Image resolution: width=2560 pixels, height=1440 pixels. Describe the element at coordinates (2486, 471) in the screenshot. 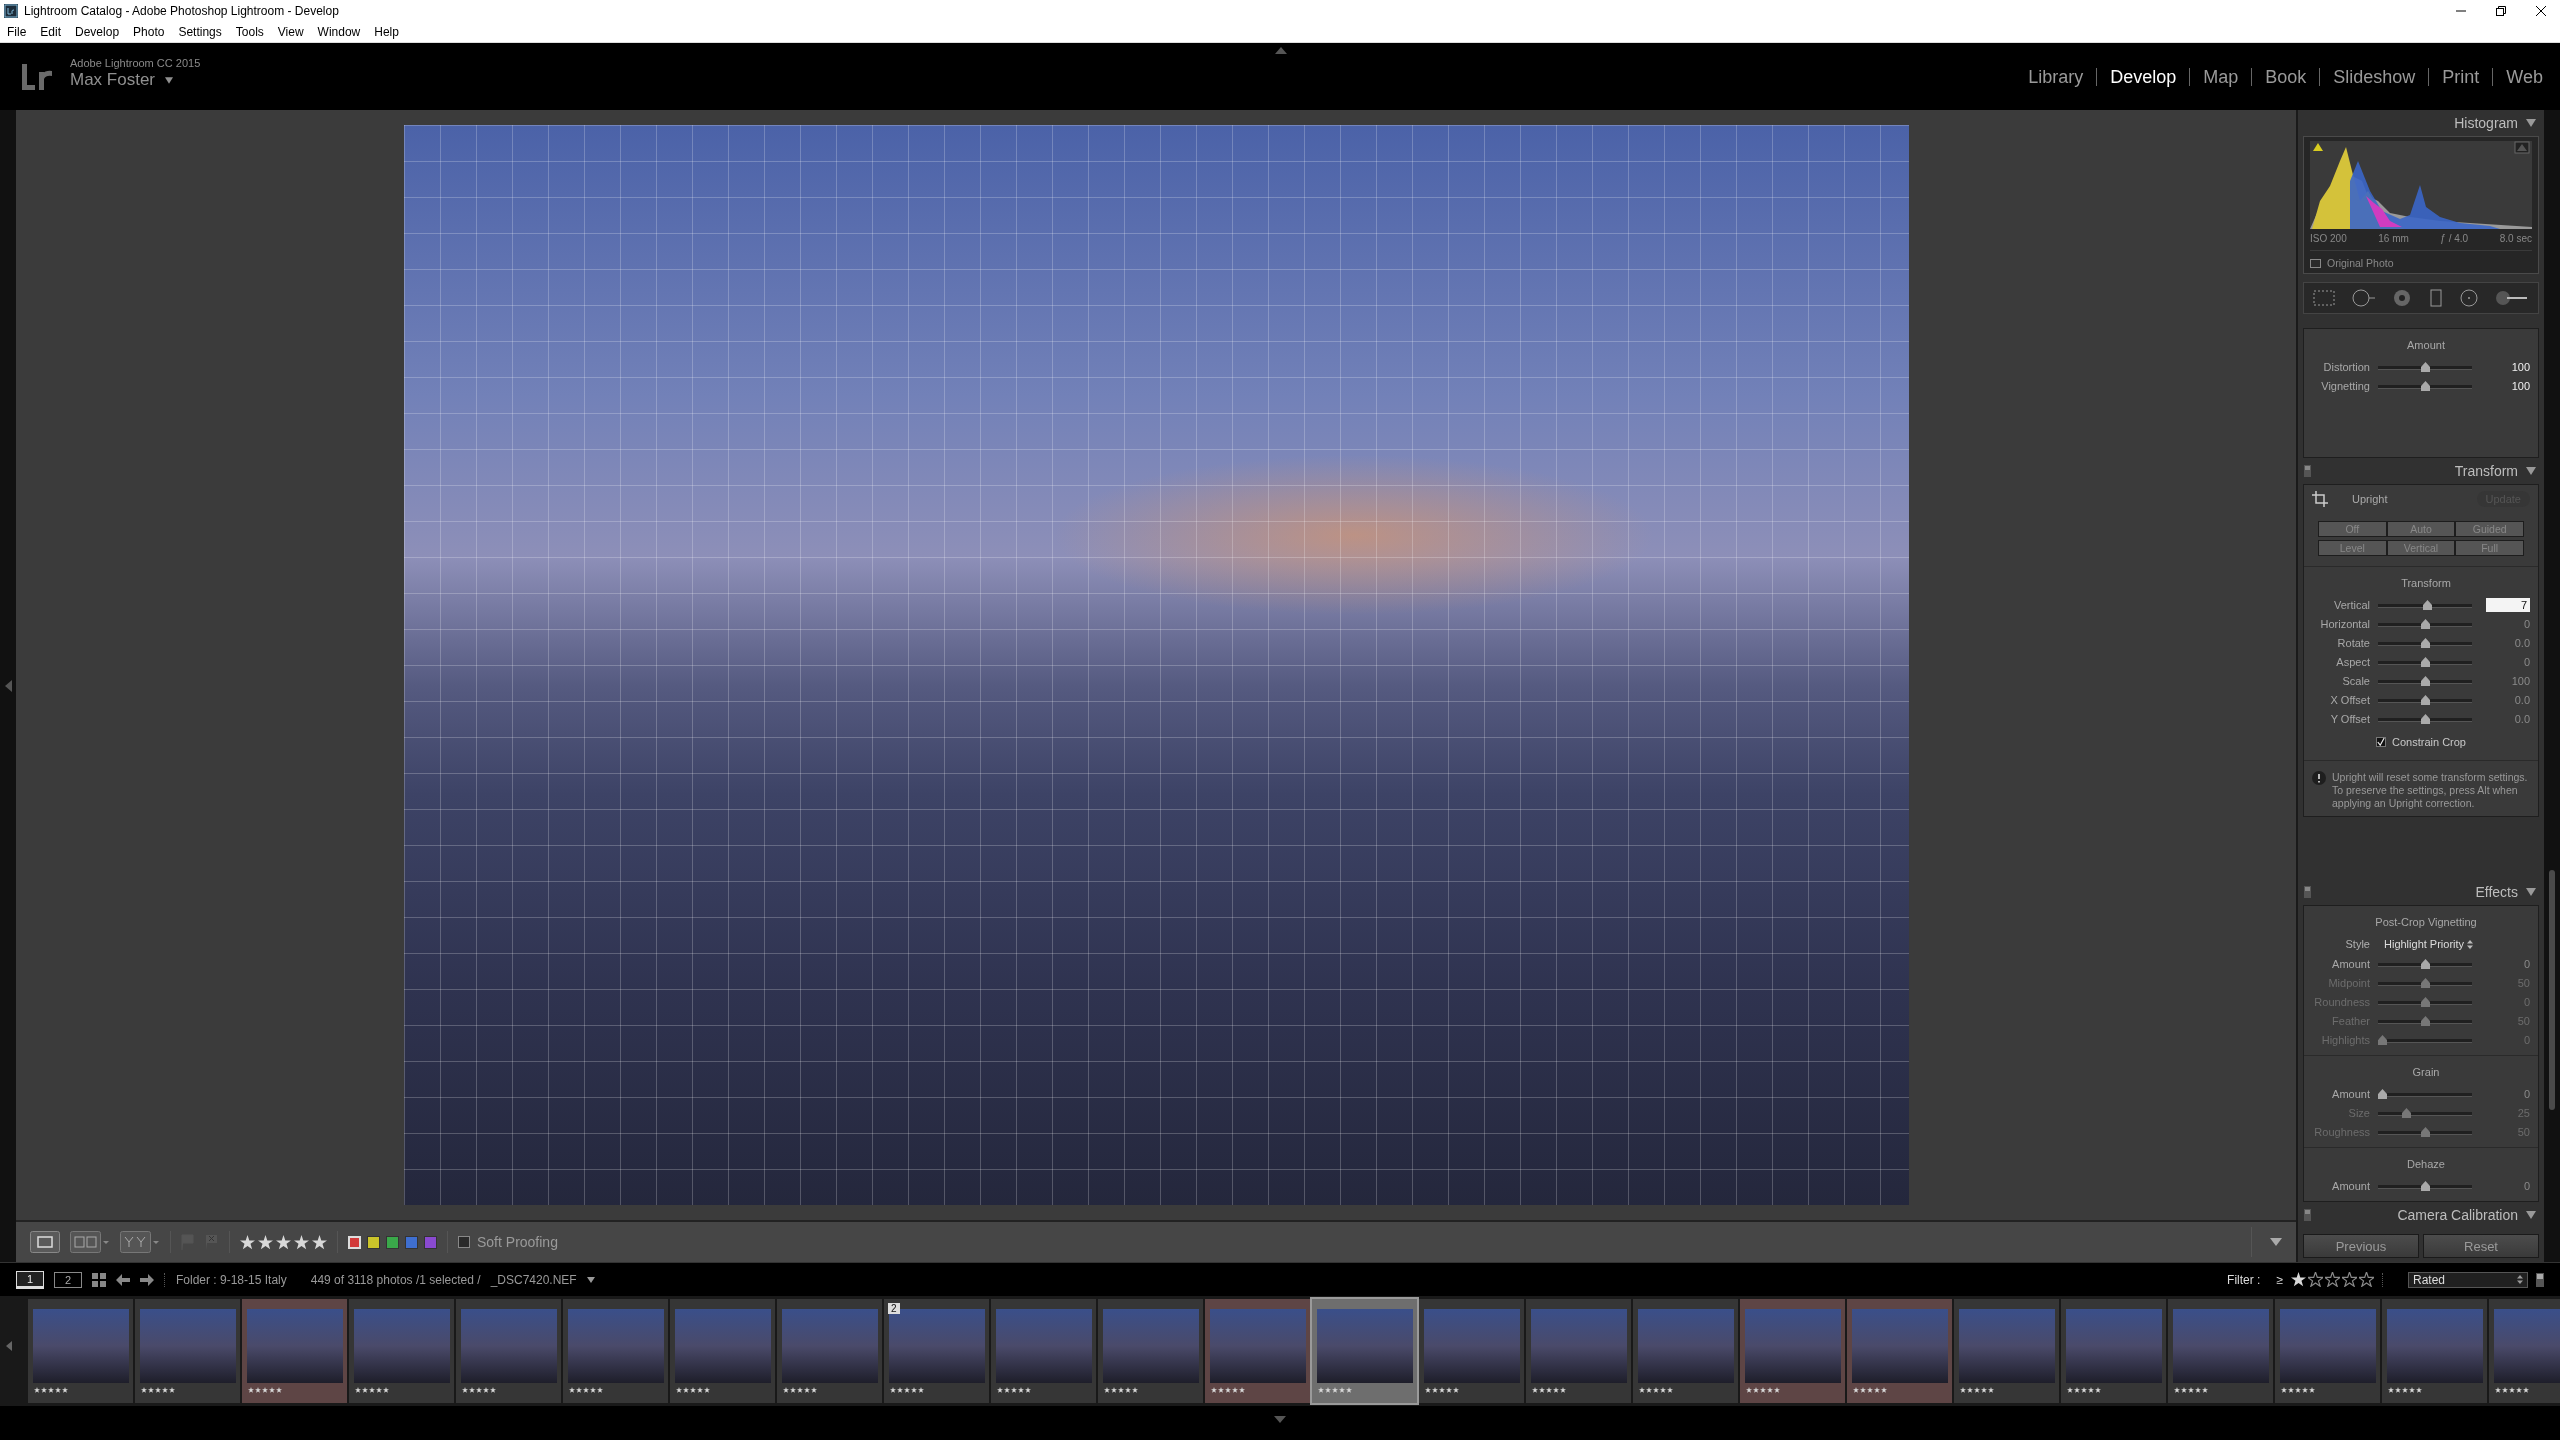

I see `panel-title: Transform` at that location.